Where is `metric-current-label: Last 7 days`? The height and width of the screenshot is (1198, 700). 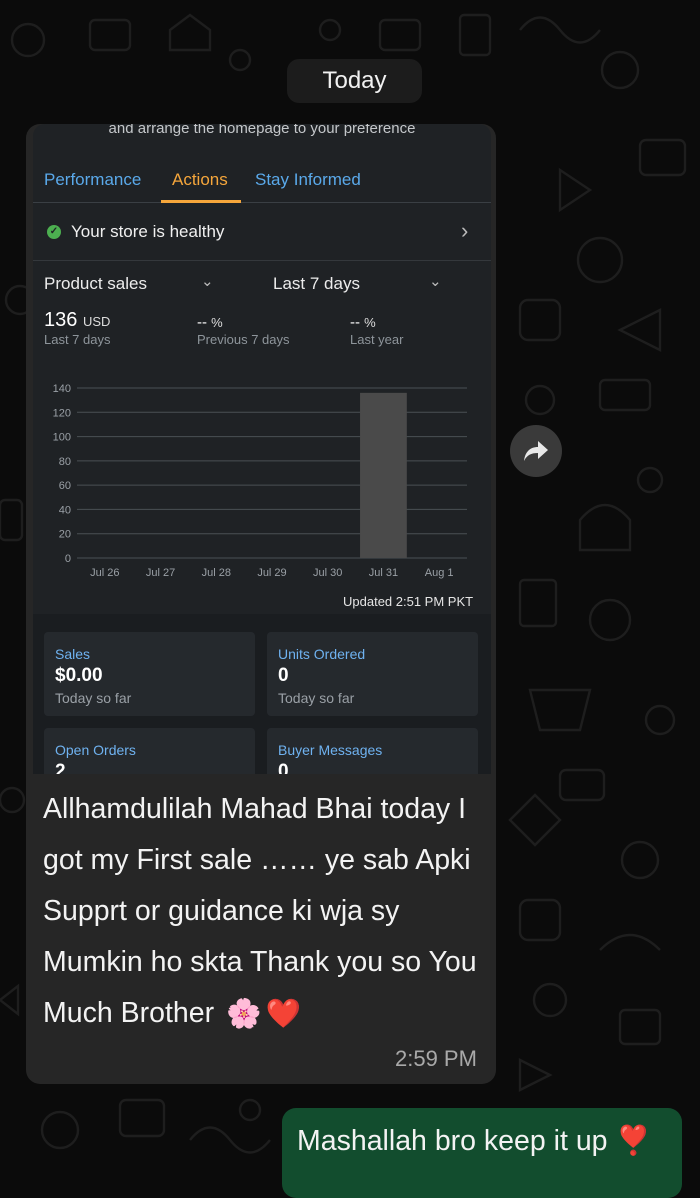 metric-current-label: Last 7 days is located at coordinates (77, 339).